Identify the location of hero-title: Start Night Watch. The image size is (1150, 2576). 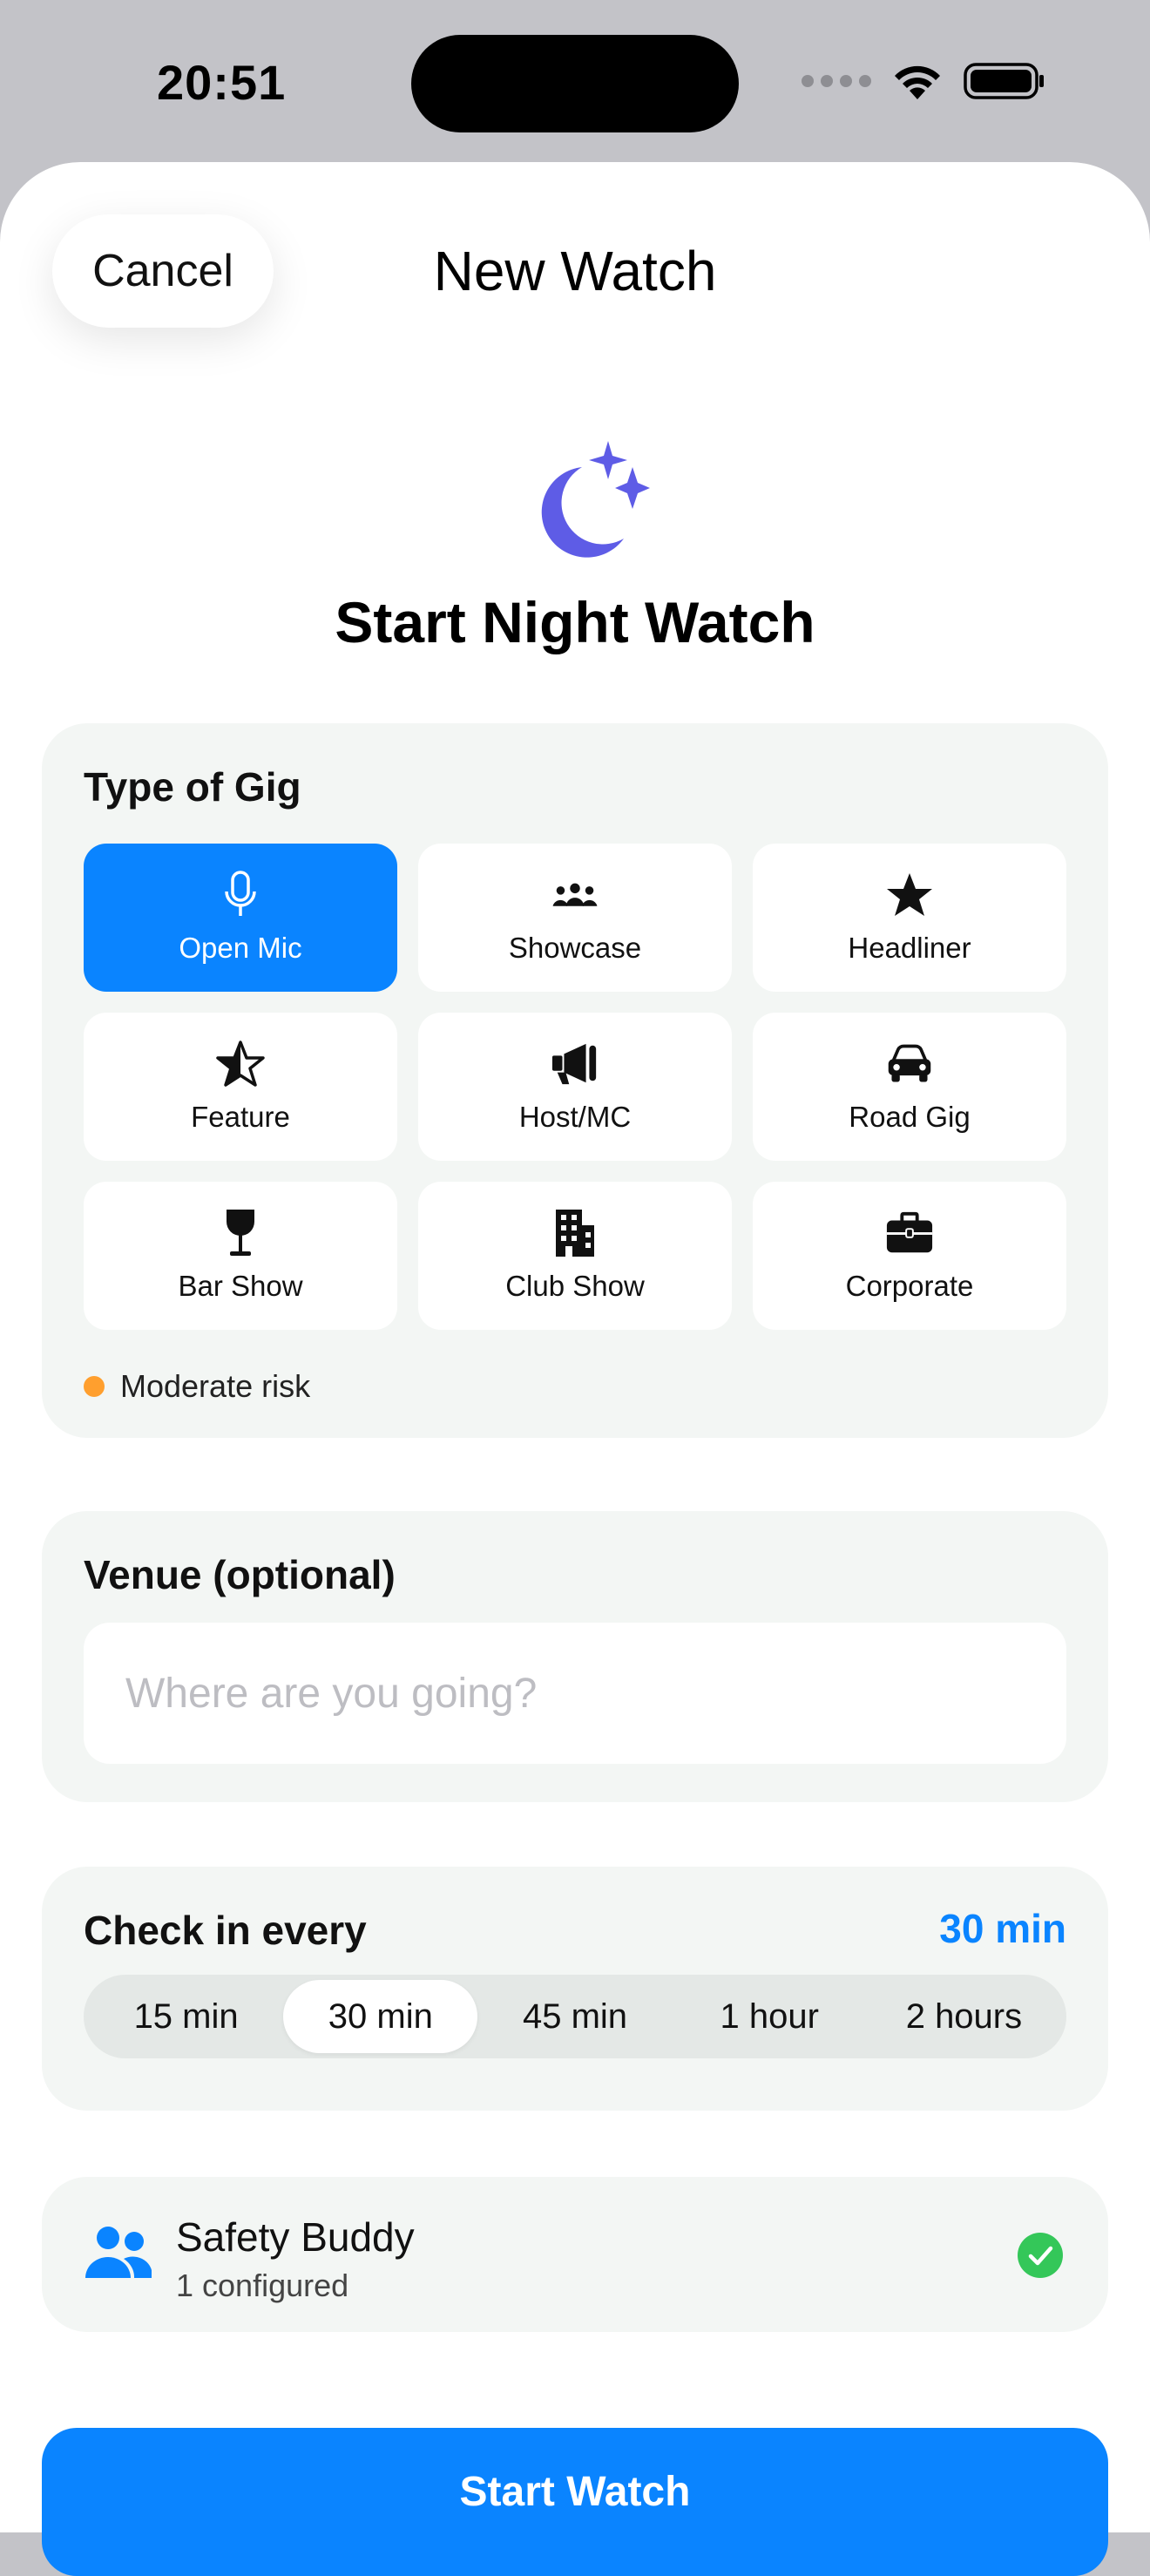
(575, 622).